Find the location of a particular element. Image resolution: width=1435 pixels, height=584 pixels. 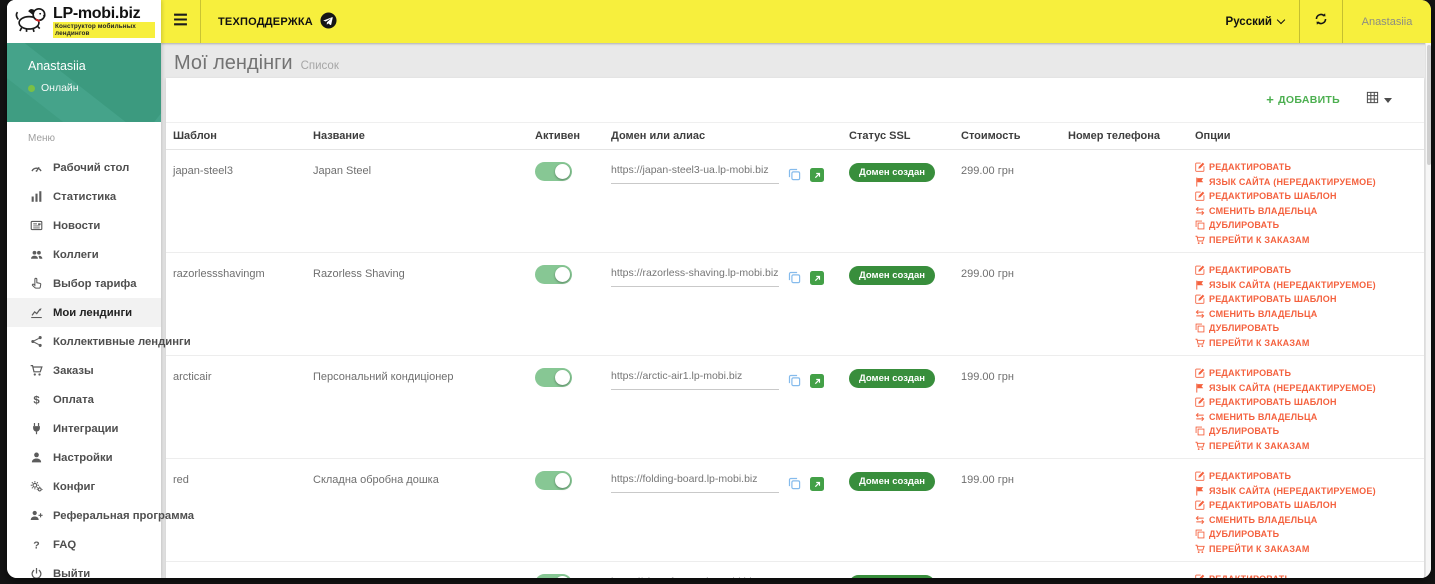

template-cell: red is located at coordinates (181, 480).